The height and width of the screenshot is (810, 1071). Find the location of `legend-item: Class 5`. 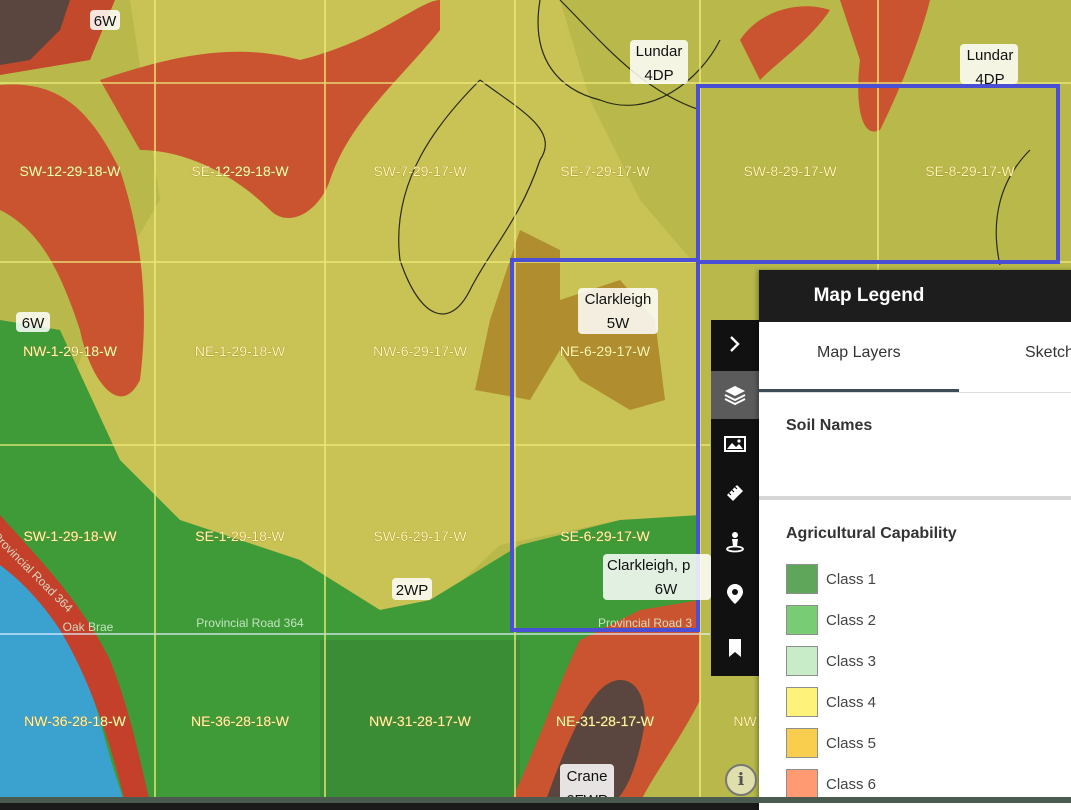

legend-item: Class 5 is located at coordinates (831, 743).